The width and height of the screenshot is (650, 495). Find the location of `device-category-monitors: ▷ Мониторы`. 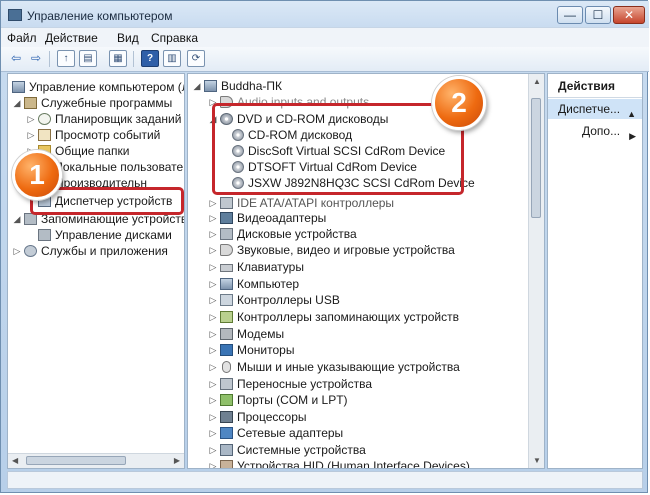

device-category-monitors: ▷ Мониторы is located at coordinates (251, 350).